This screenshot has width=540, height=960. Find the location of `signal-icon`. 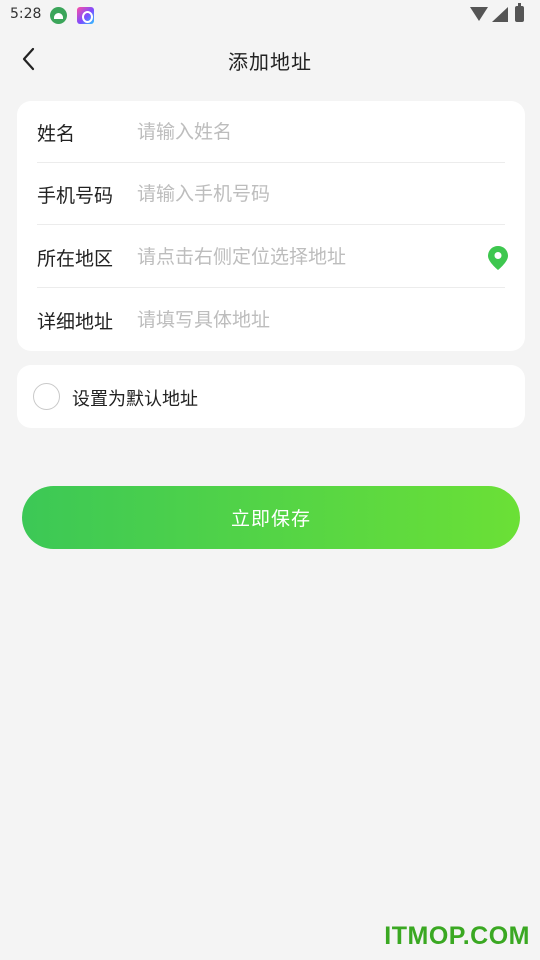

signal-icon is located at coordinates (500, 14).